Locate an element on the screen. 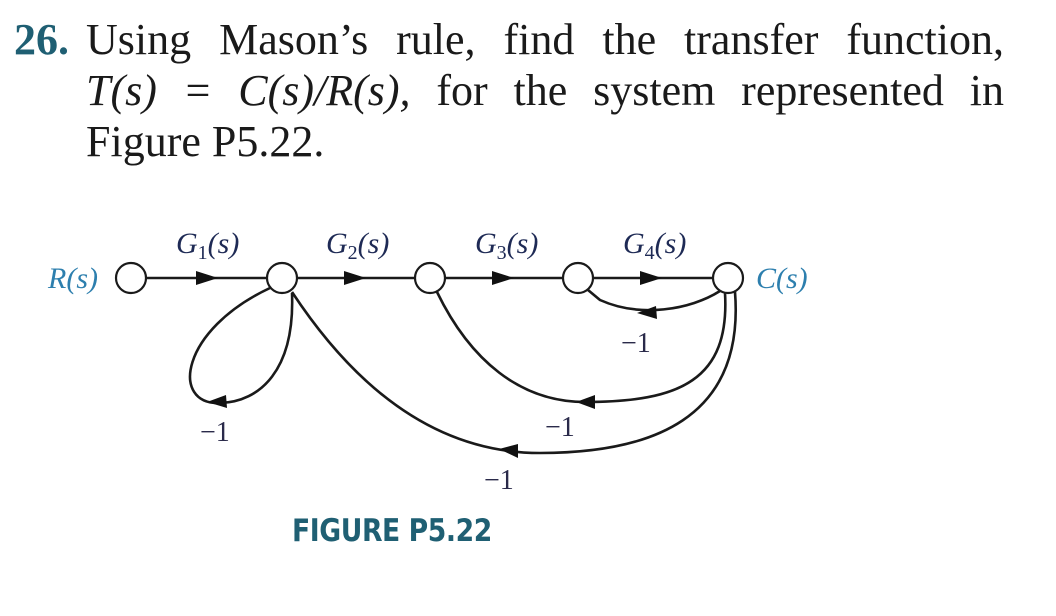 This screenshot has width=1056, height=616. arrow-g4 is located at coordinates (651, 278).